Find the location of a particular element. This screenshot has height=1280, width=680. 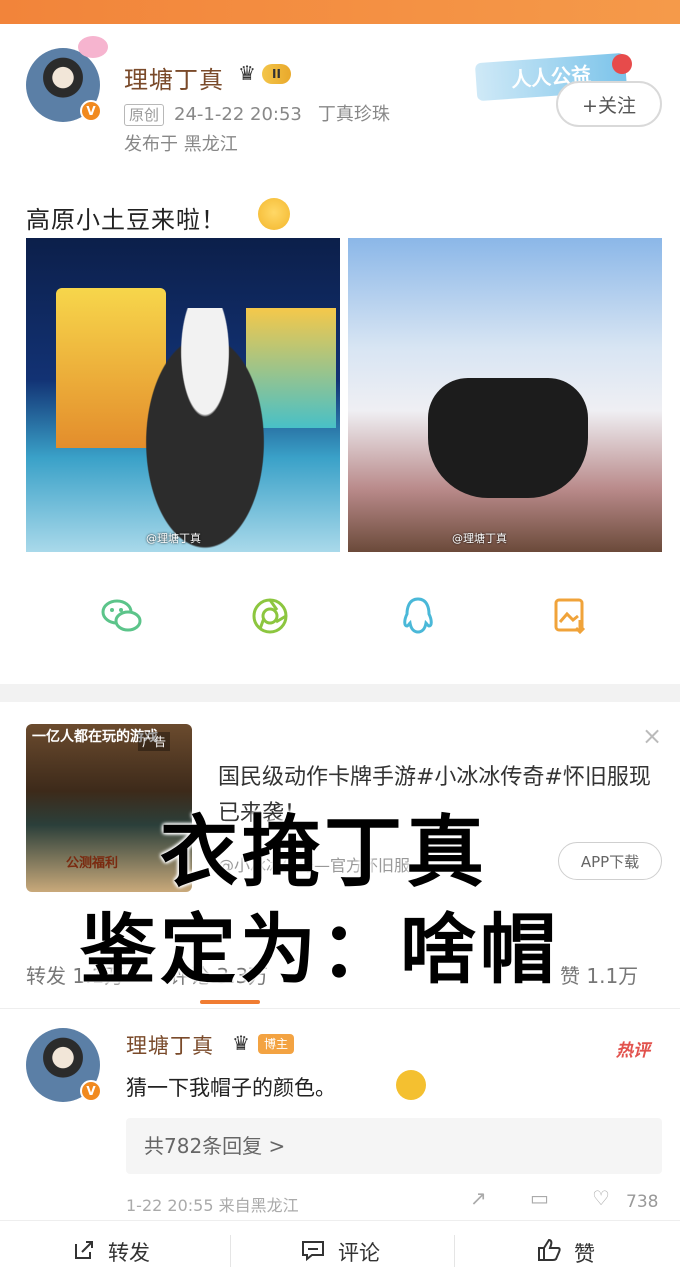

comment-label: 评论 is located at coordinates (359, 1253).